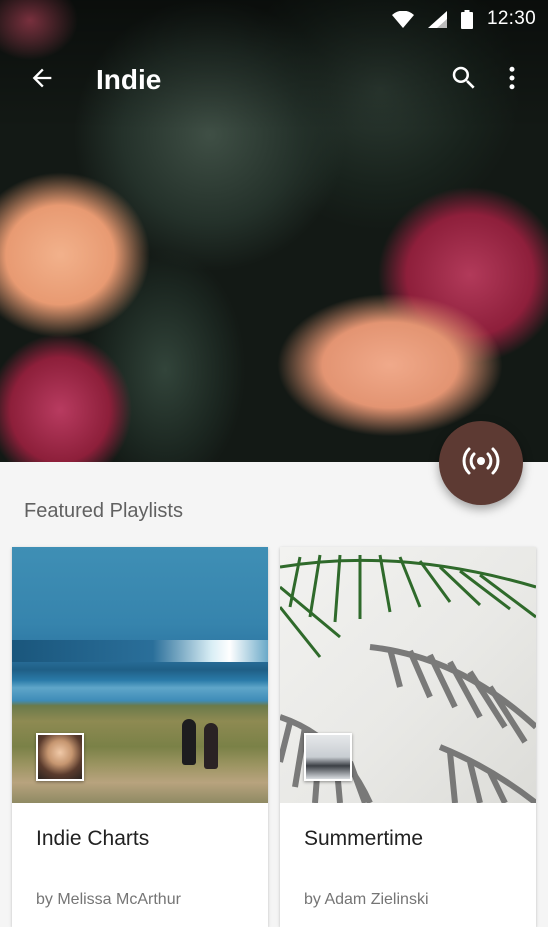  I want to click on wifi-icon, so click(402, 19).